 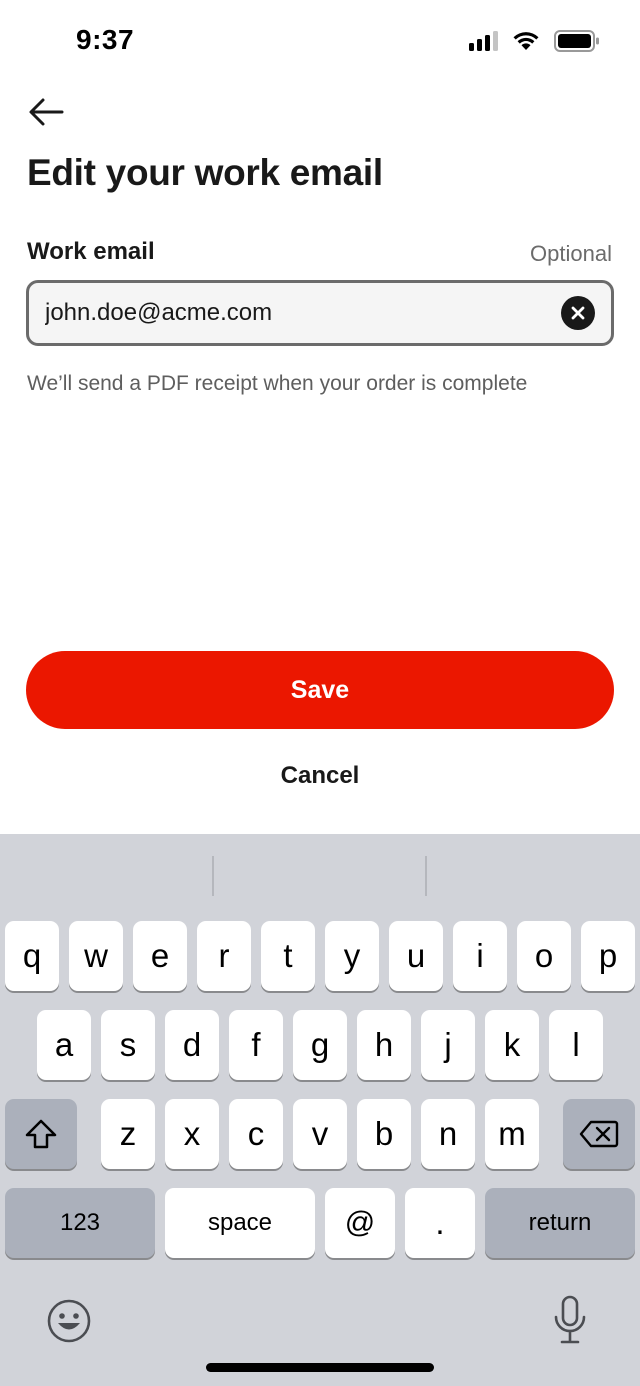 I want to click on work-email-field, so click(x=320, y=313).